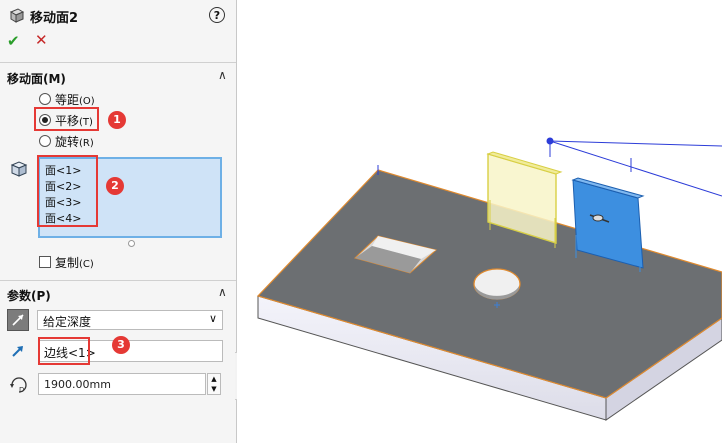 The height and width of the screenshot is (443, 722). I want to click on depth-icon: D, so click(19, 385).